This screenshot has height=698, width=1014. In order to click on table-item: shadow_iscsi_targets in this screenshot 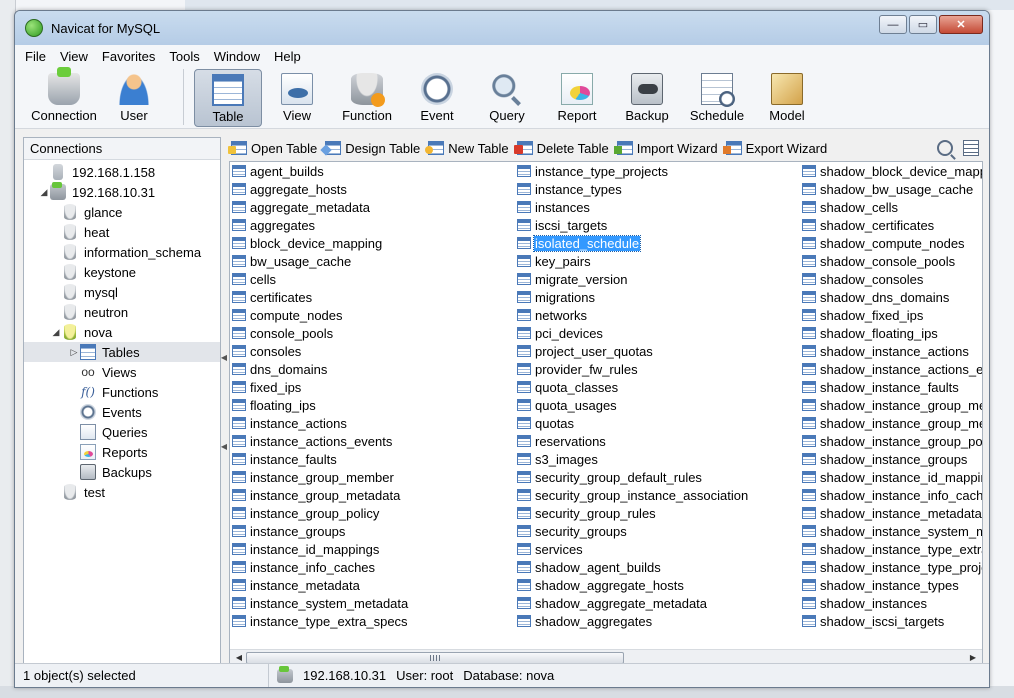, I will do `click(892, 621)`.